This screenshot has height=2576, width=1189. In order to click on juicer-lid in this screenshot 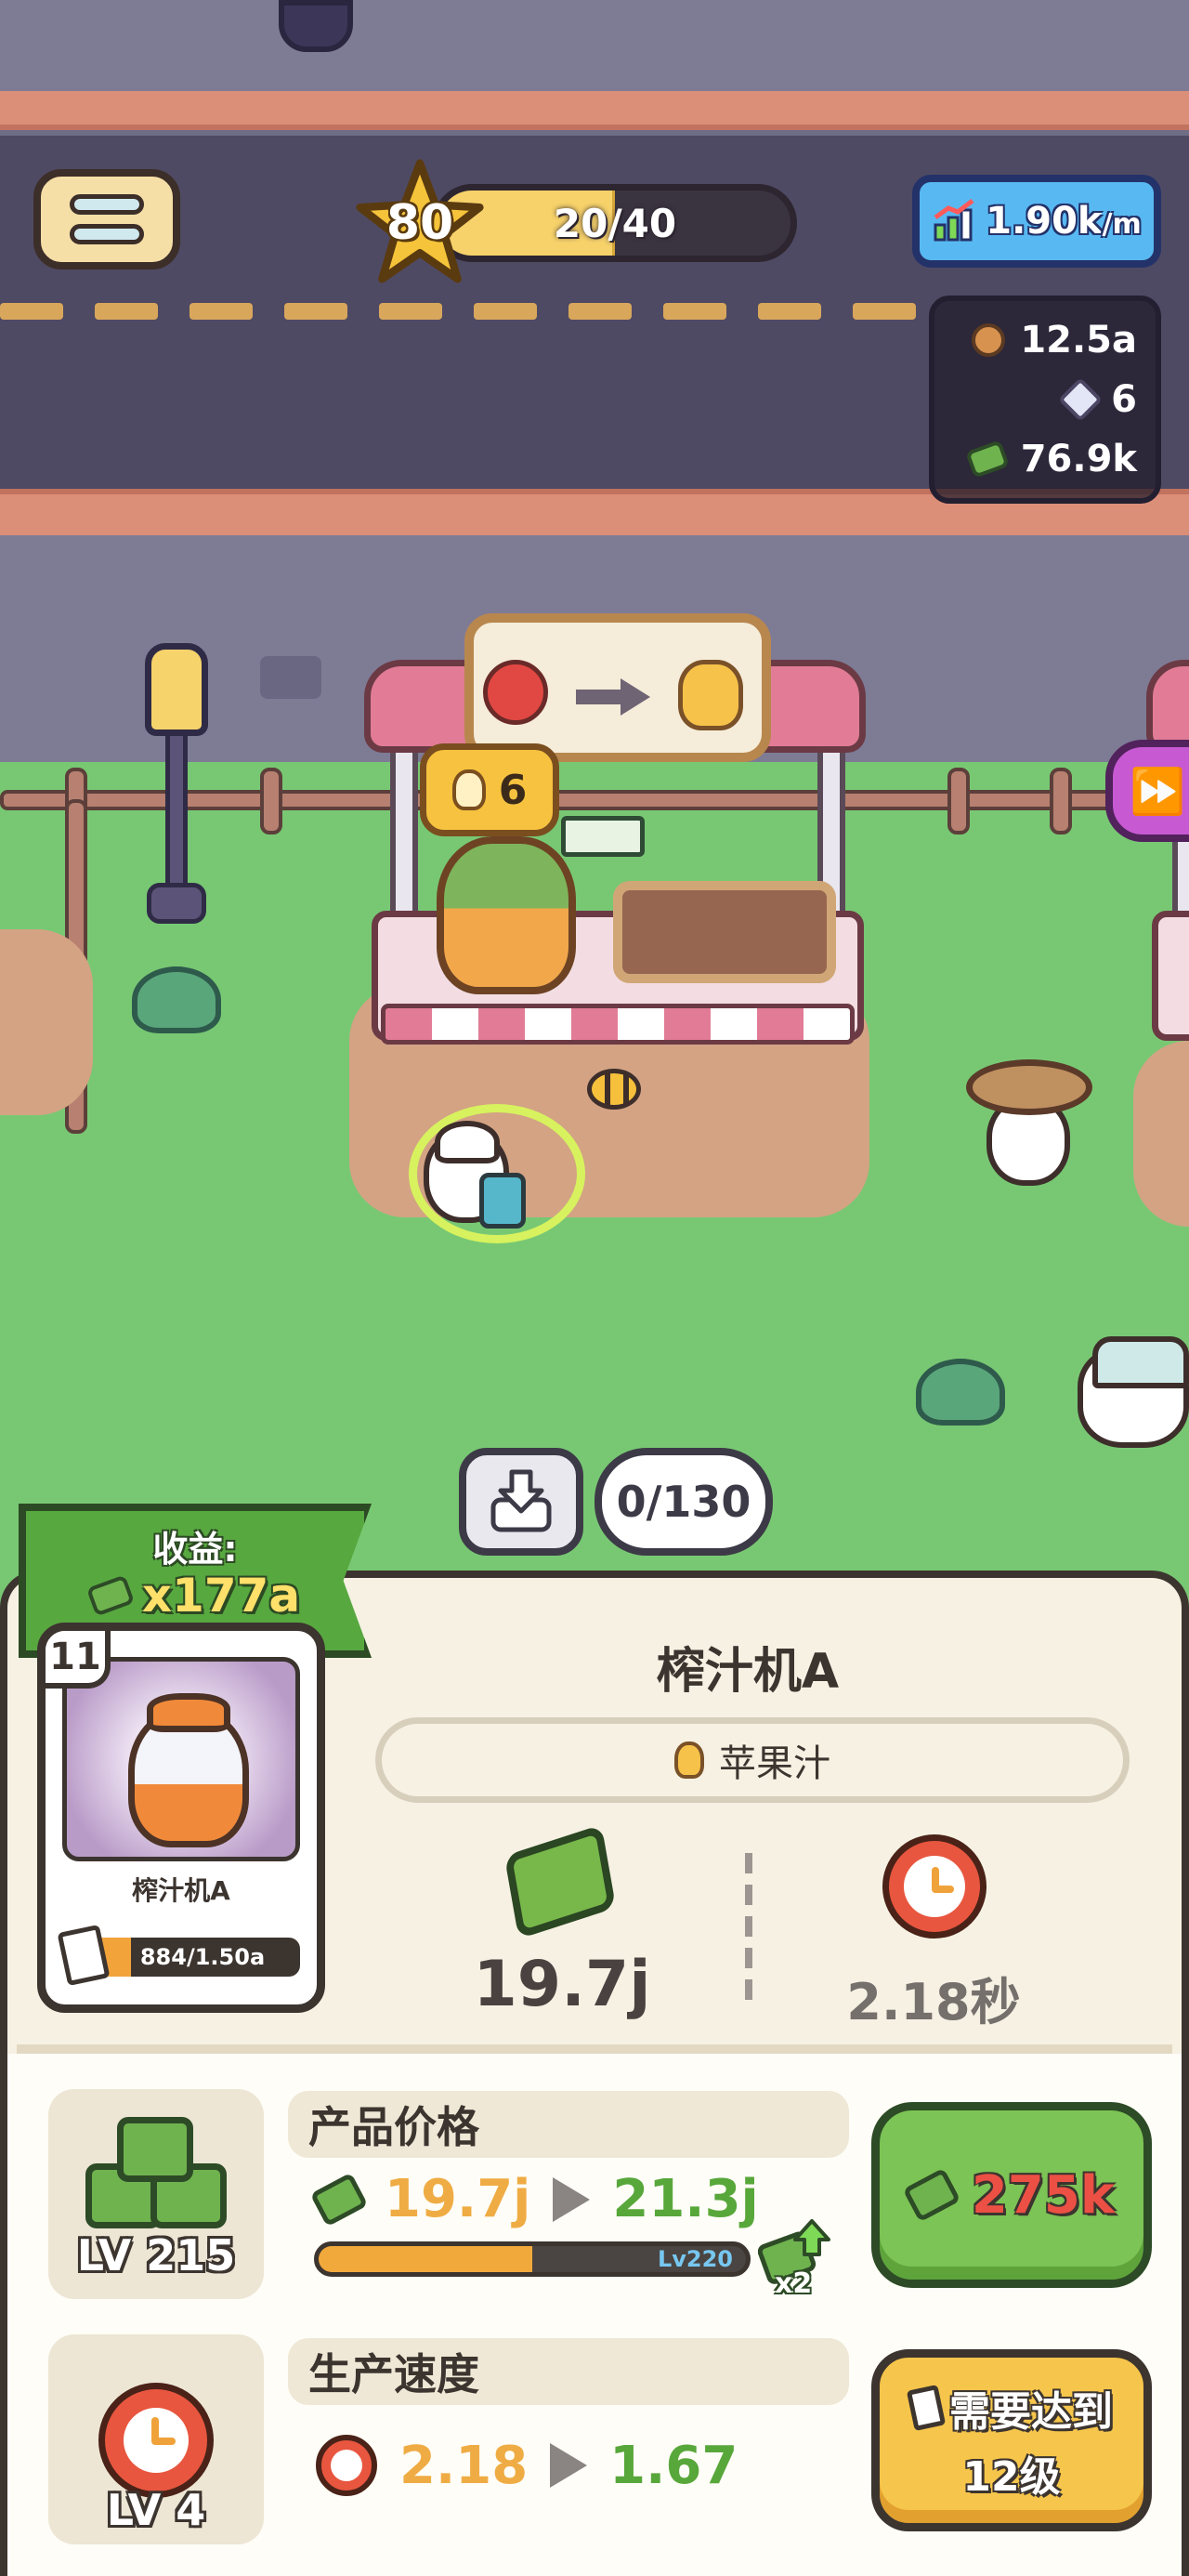, I will do `click(189, 1712)`.